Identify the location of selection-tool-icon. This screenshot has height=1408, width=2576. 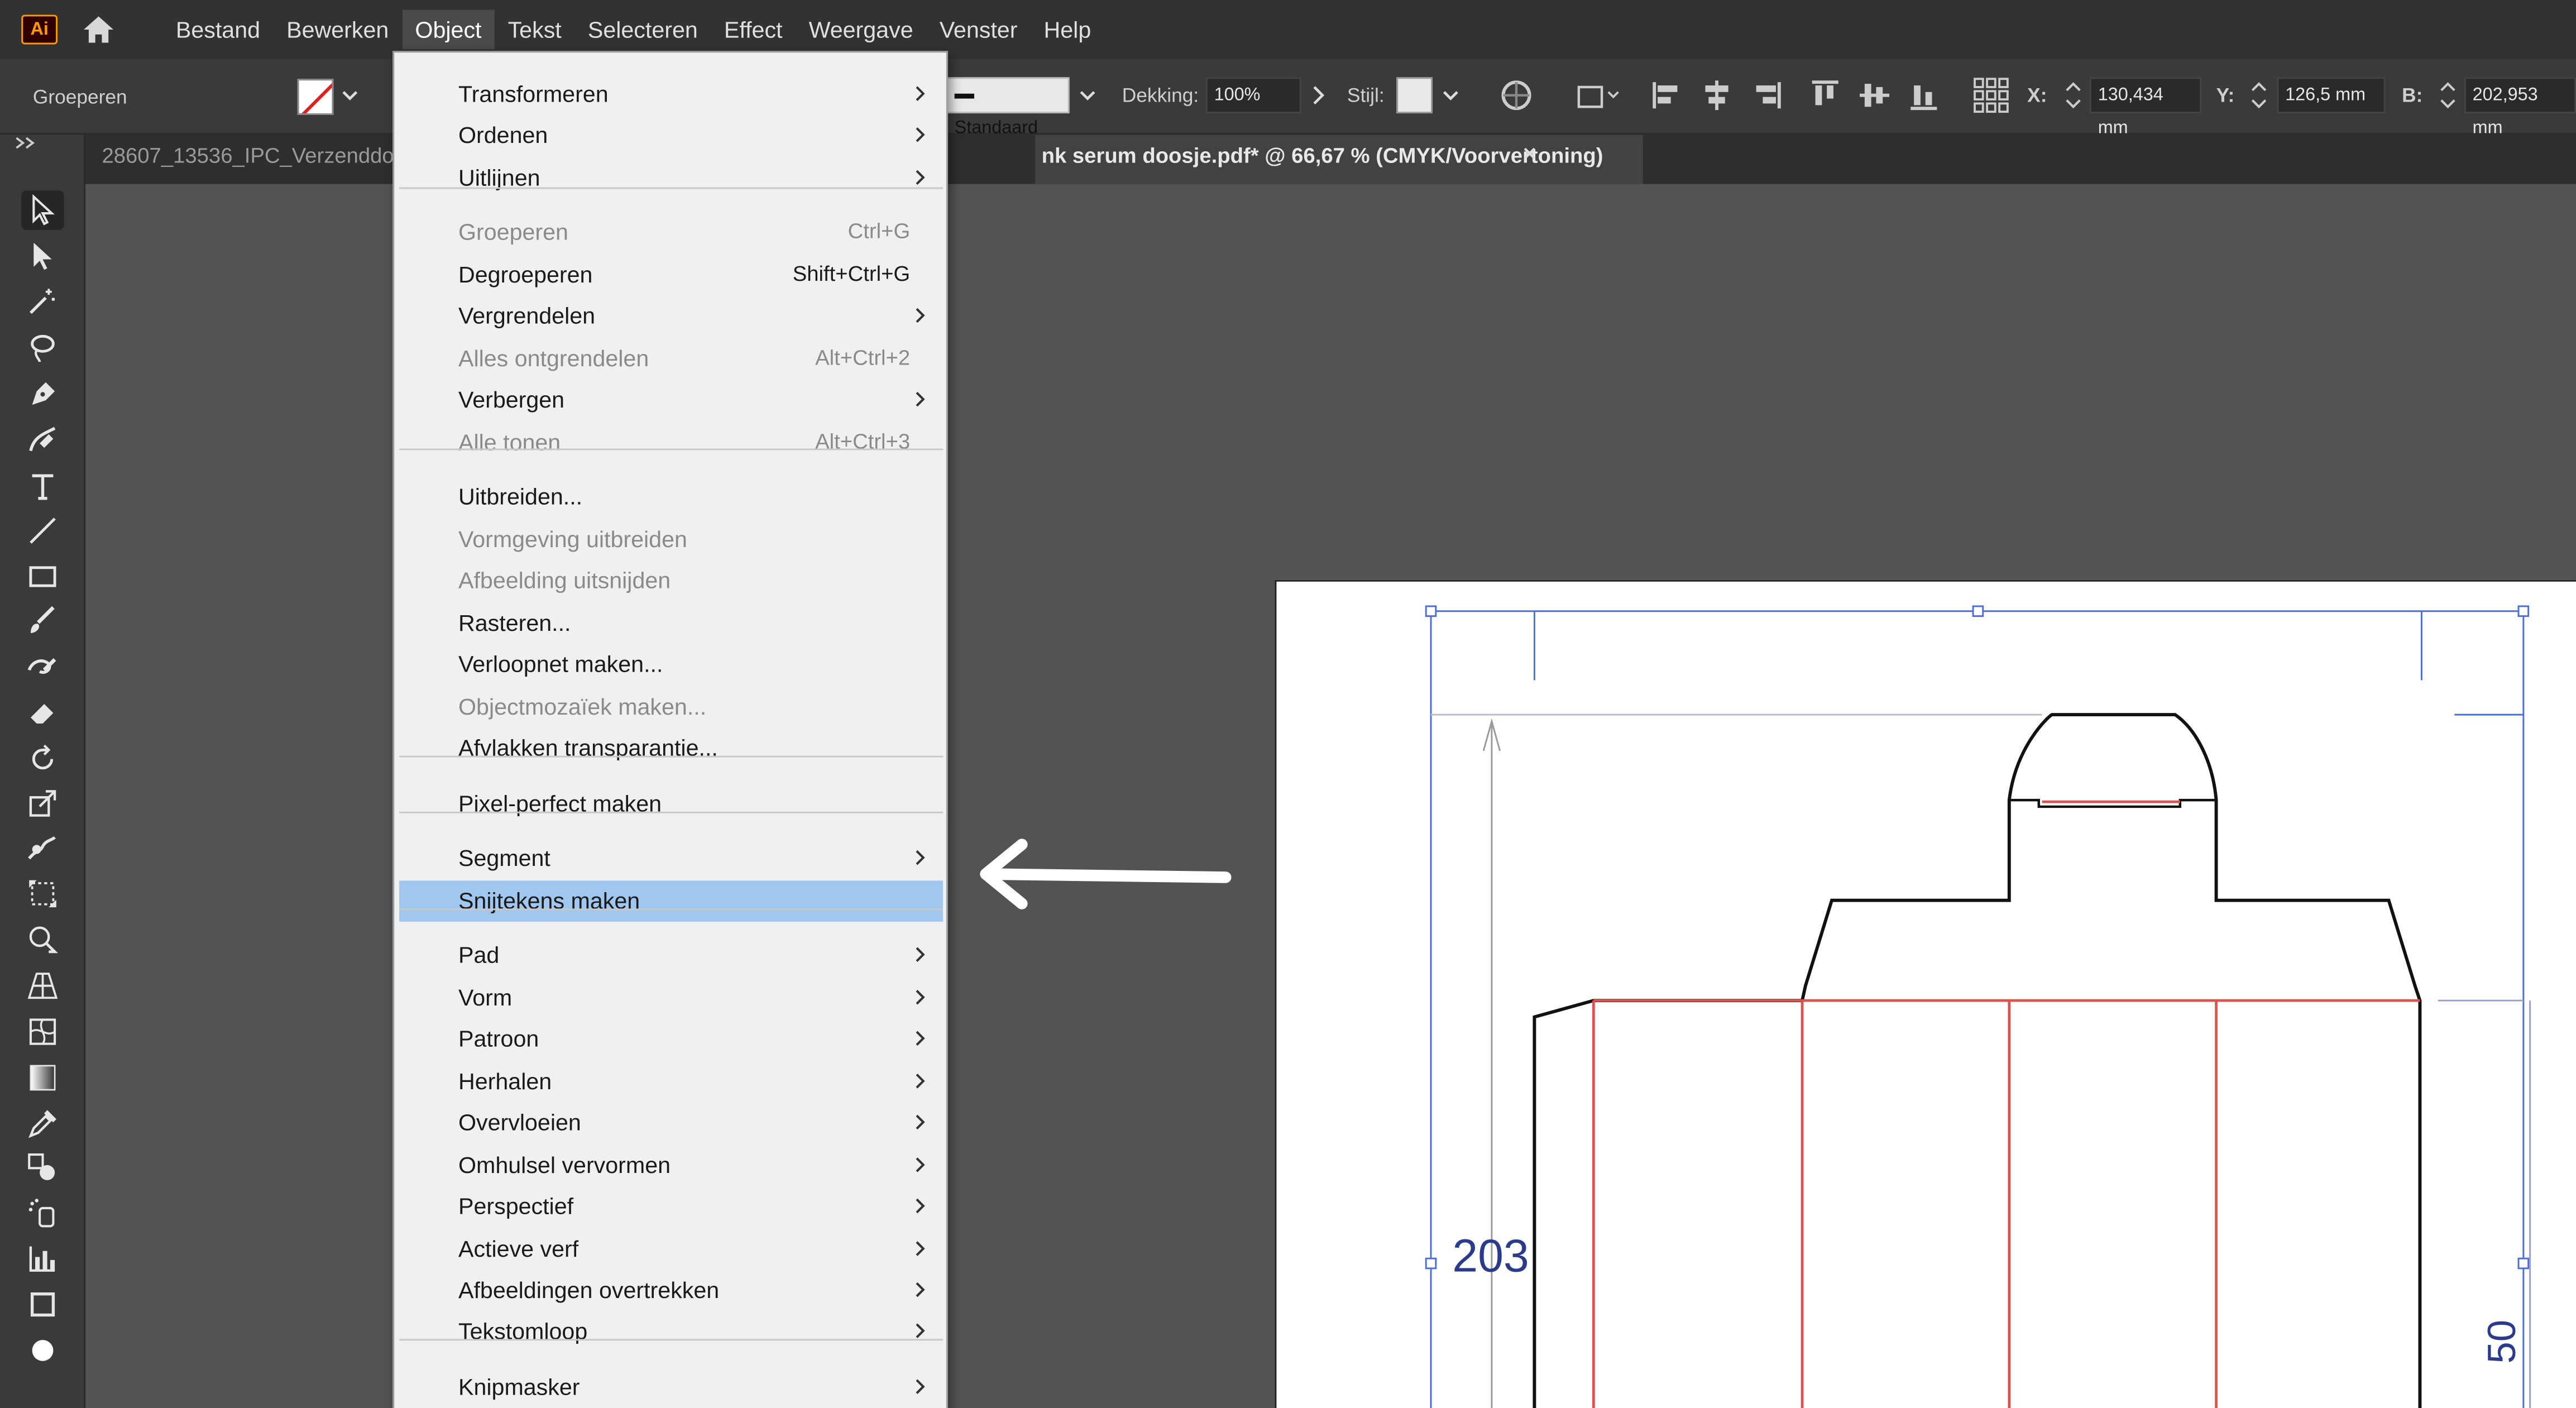
(42, 210).